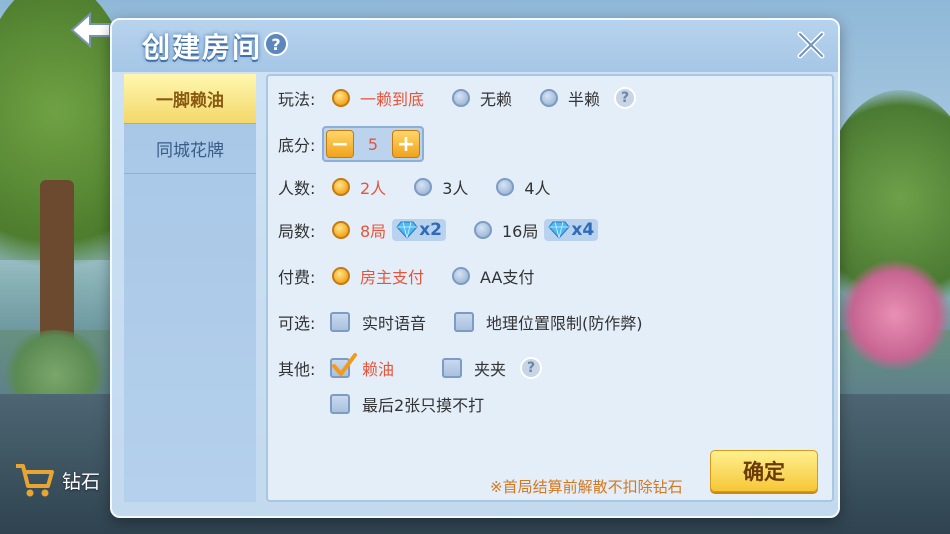 This screenshot has height=534, width=950. What do you see at coordinates (895, 315) in the screenshot?
I see `background-flowers` at bounding box center [895, 315].